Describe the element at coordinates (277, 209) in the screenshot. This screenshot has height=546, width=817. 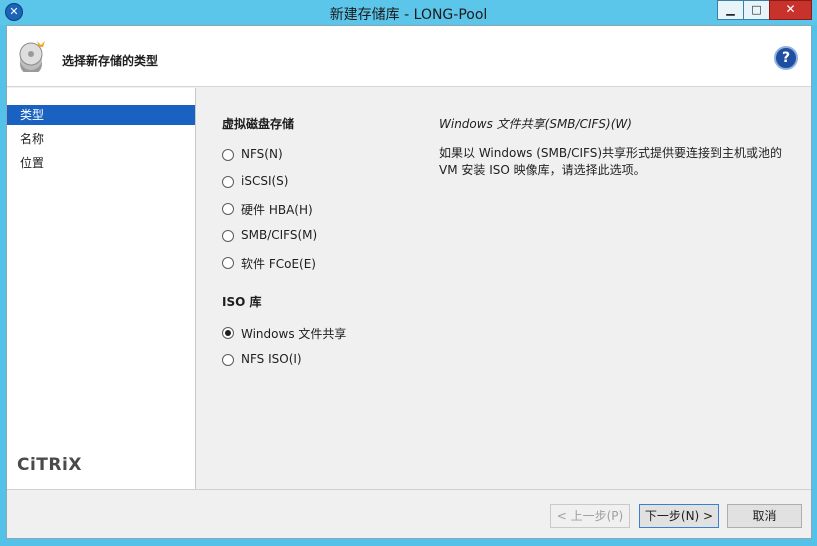
I see `radio-label: 硬件 HBA(H)` at that location.